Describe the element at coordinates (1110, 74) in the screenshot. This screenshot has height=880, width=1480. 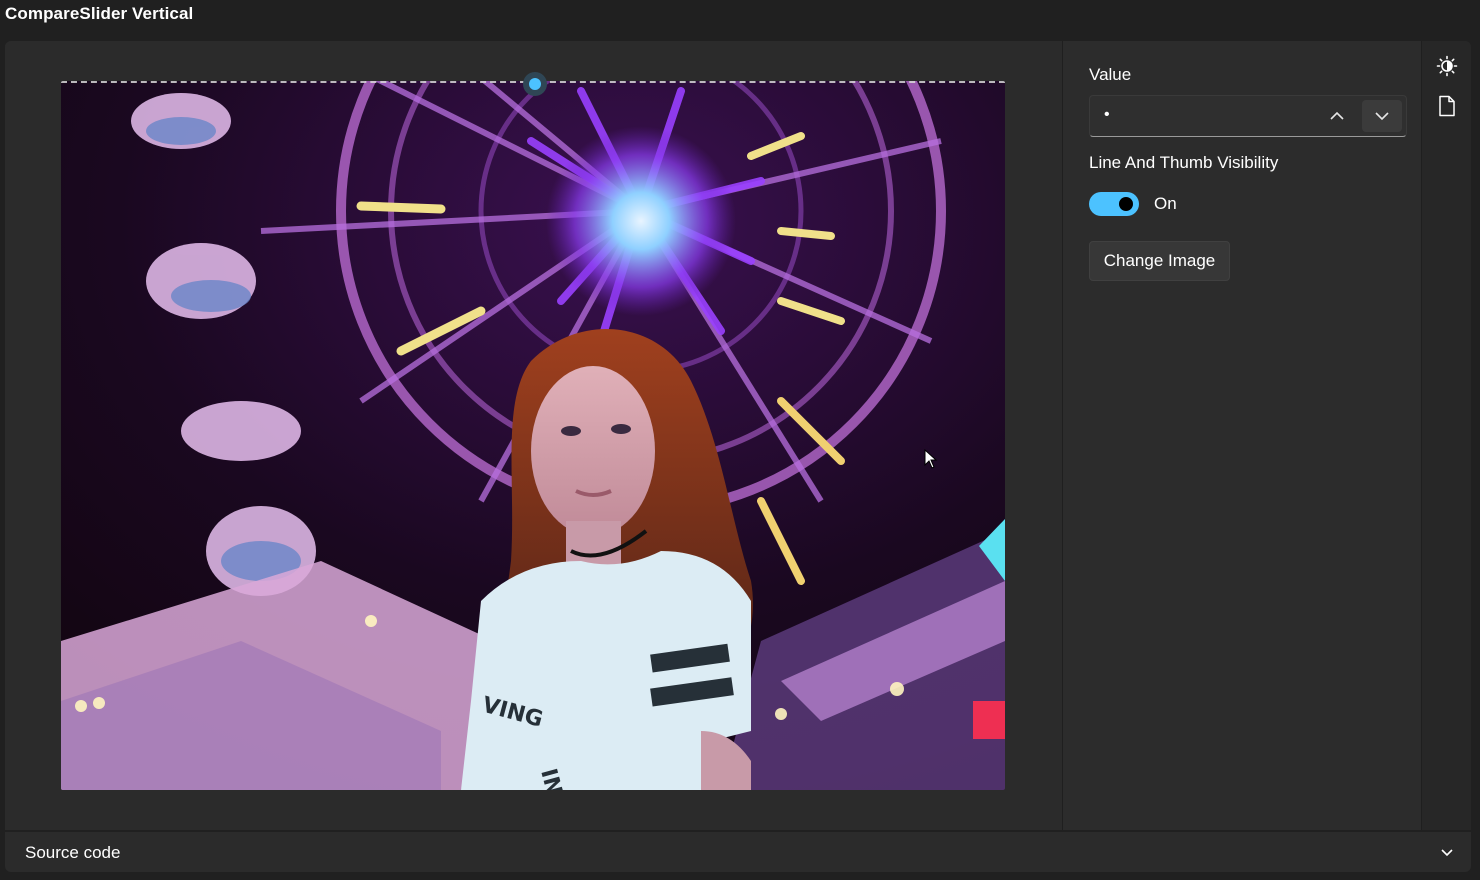
I see `value-label: Value` at that location.